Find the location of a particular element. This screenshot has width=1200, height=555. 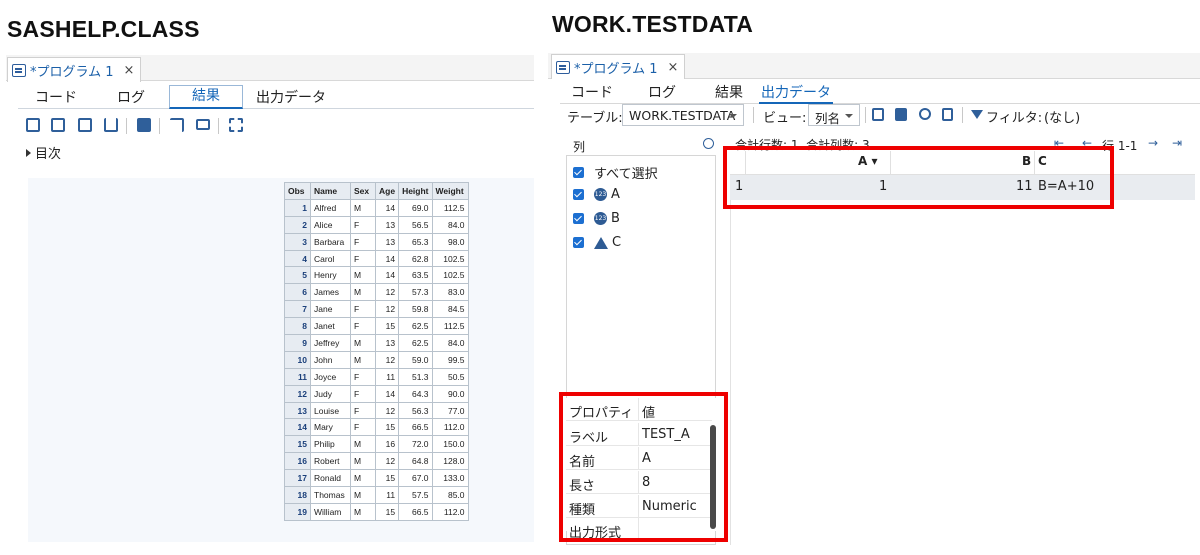

left-program-tab: *プログラム 1 × is located at coordinates (74, 69).